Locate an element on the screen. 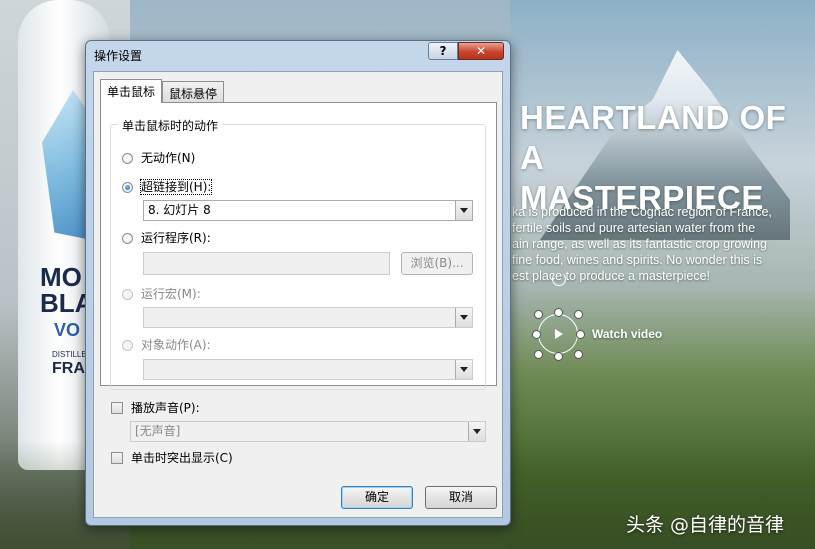  group-title: 单击鼠标时的动作 is located at coordinates (170, 125).